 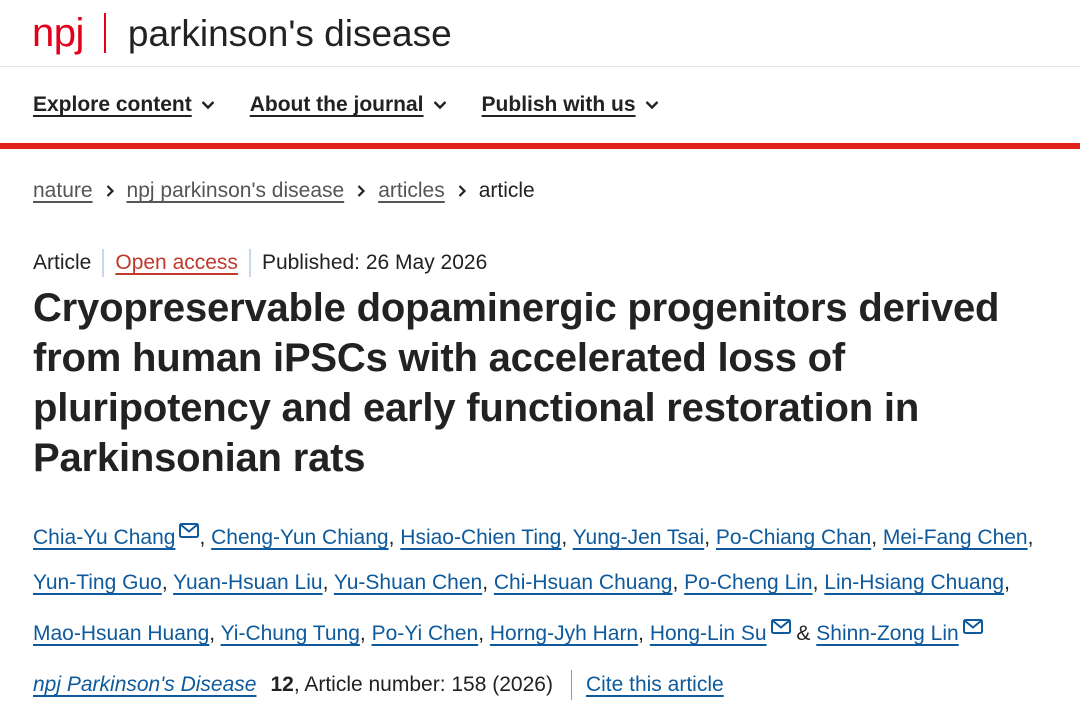 I want to click on breadcrumb-journal: npj parkinson's disease, so click(x=236, y=191).